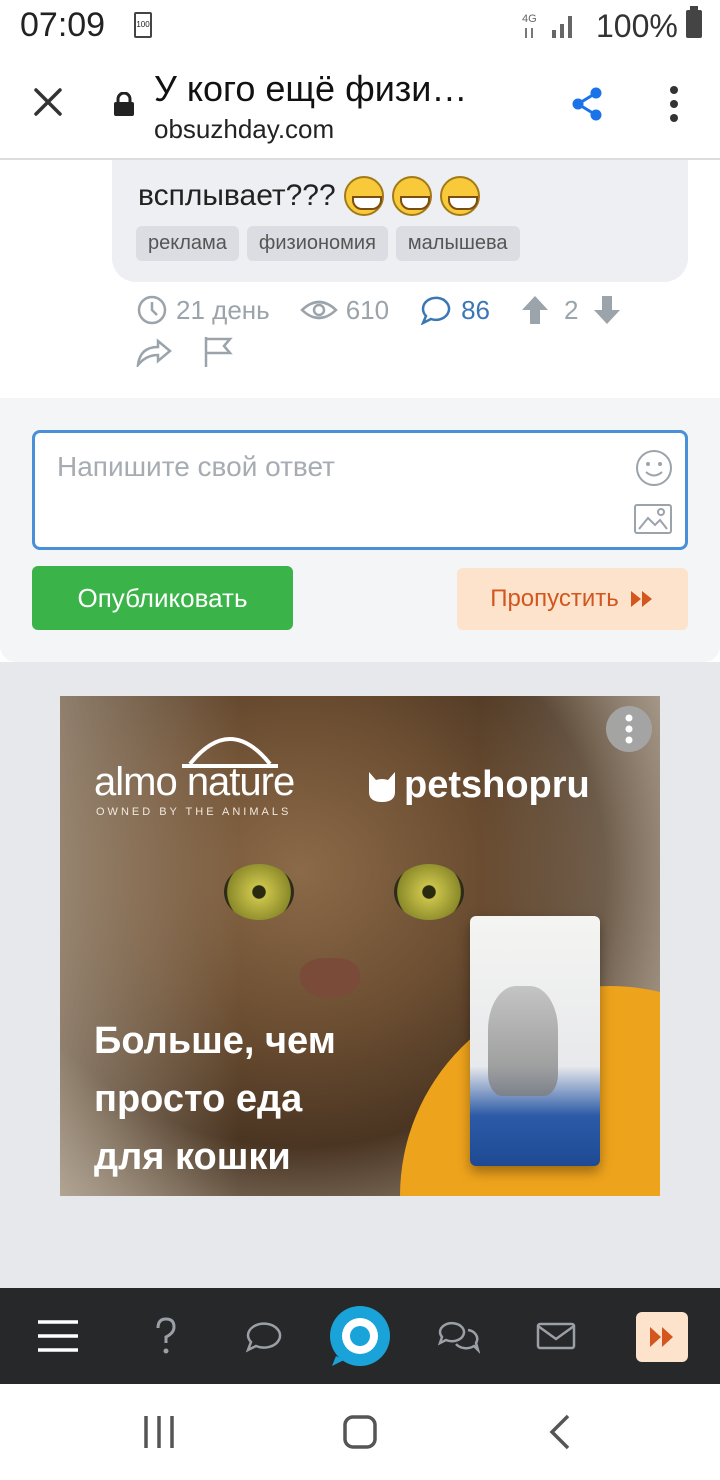 The image size is (720, 1480). Describe the element at coordinates (219, 352) in the screenshot. I see `flag-icon` at that location.